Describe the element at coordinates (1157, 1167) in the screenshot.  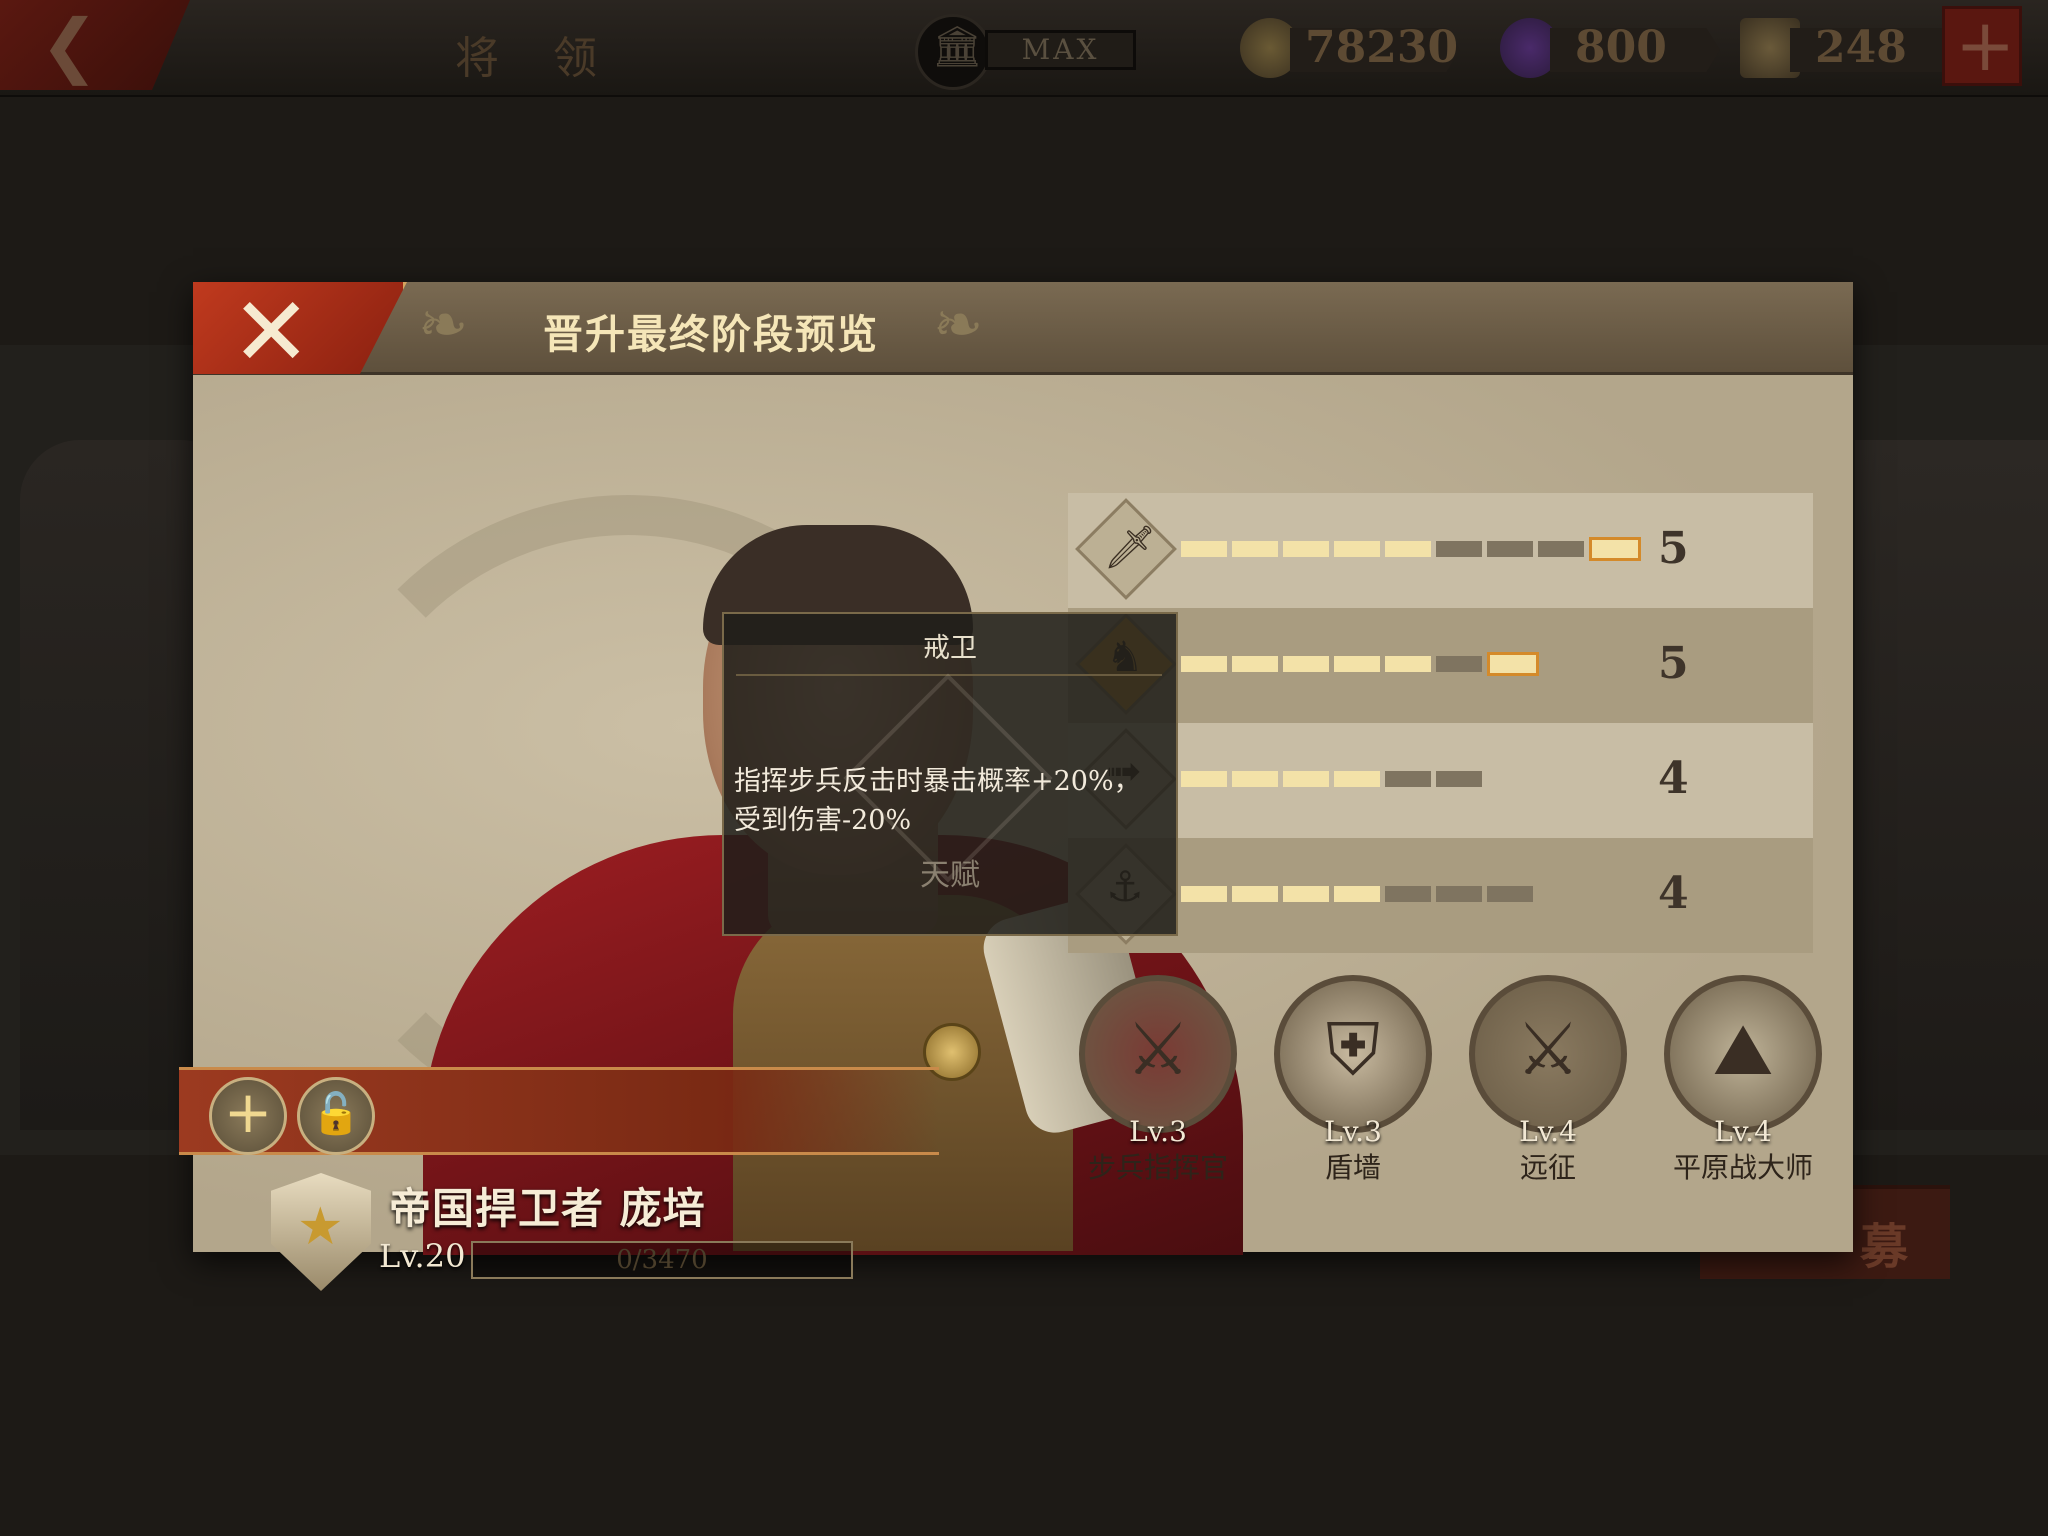
I see `skill-name: 步兵指挥官` at that location.